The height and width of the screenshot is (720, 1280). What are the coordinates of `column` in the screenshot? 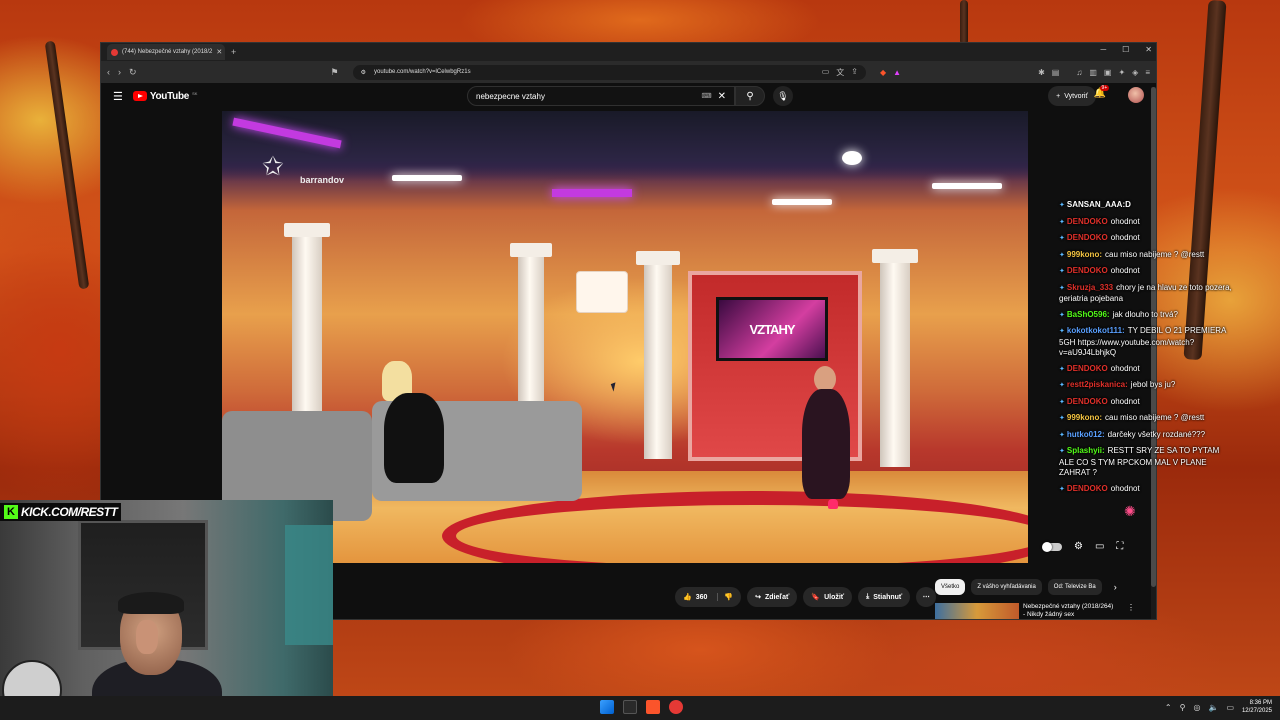 It's located at (895, 362).